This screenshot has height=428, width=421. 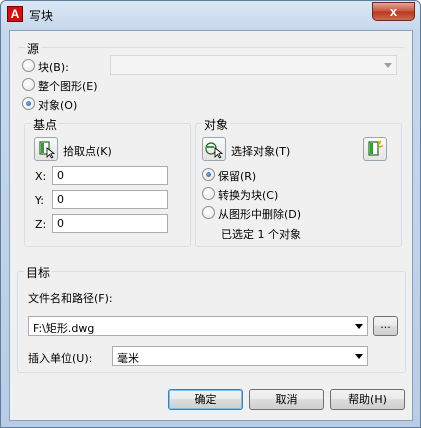 I want to click on radio-retain, so click(x=208, y=174).